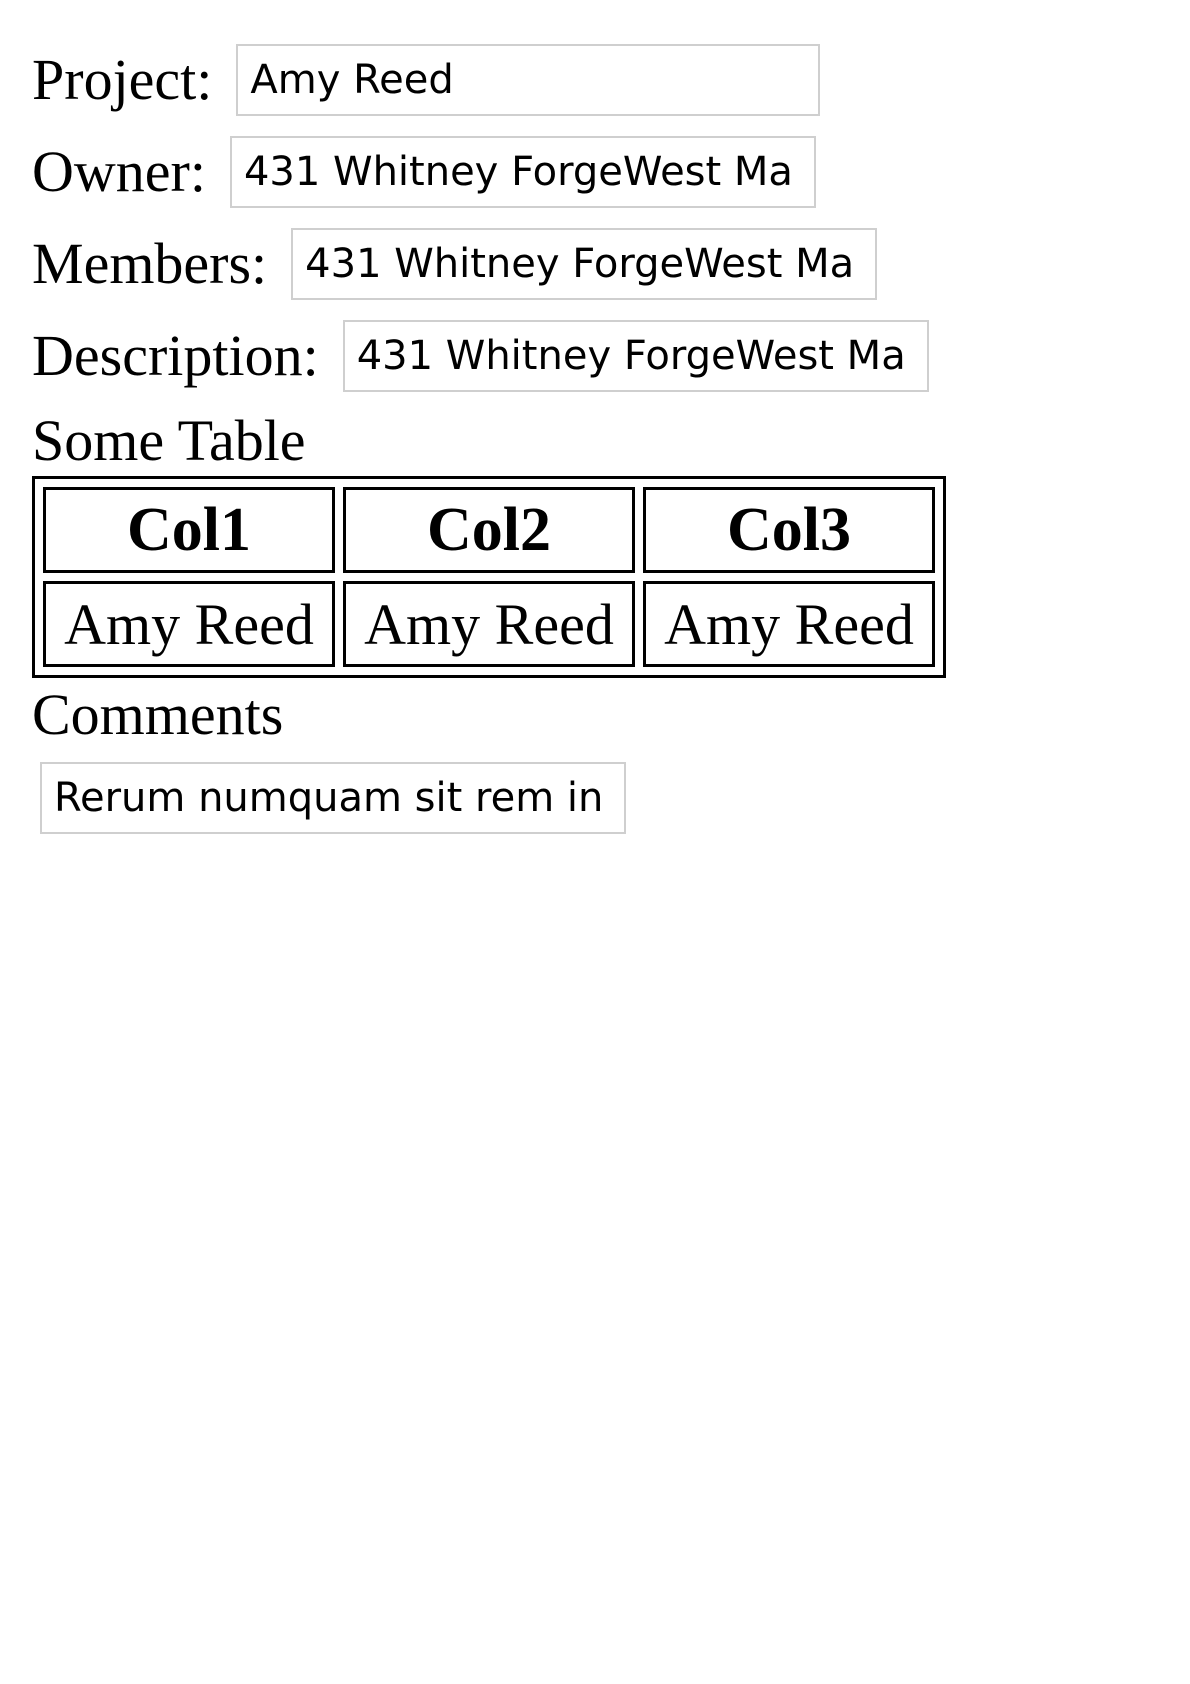  What do you see at coordinates (635, 356) in the screenshot?
I see `description-input: 431 Whitney ForgeWest Ma` at bounding box center [635, 356].